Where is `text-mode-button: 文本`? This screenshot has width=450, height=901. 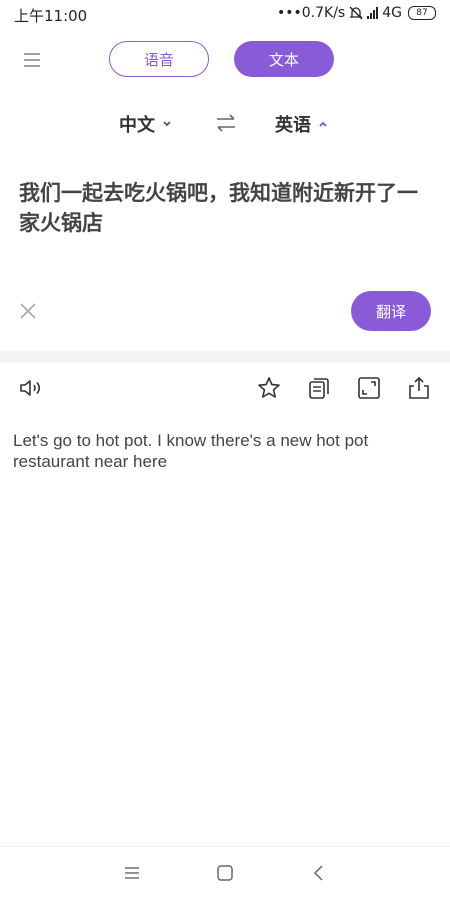
text-mode-button: 文本 is located at coordinates (284, 59).